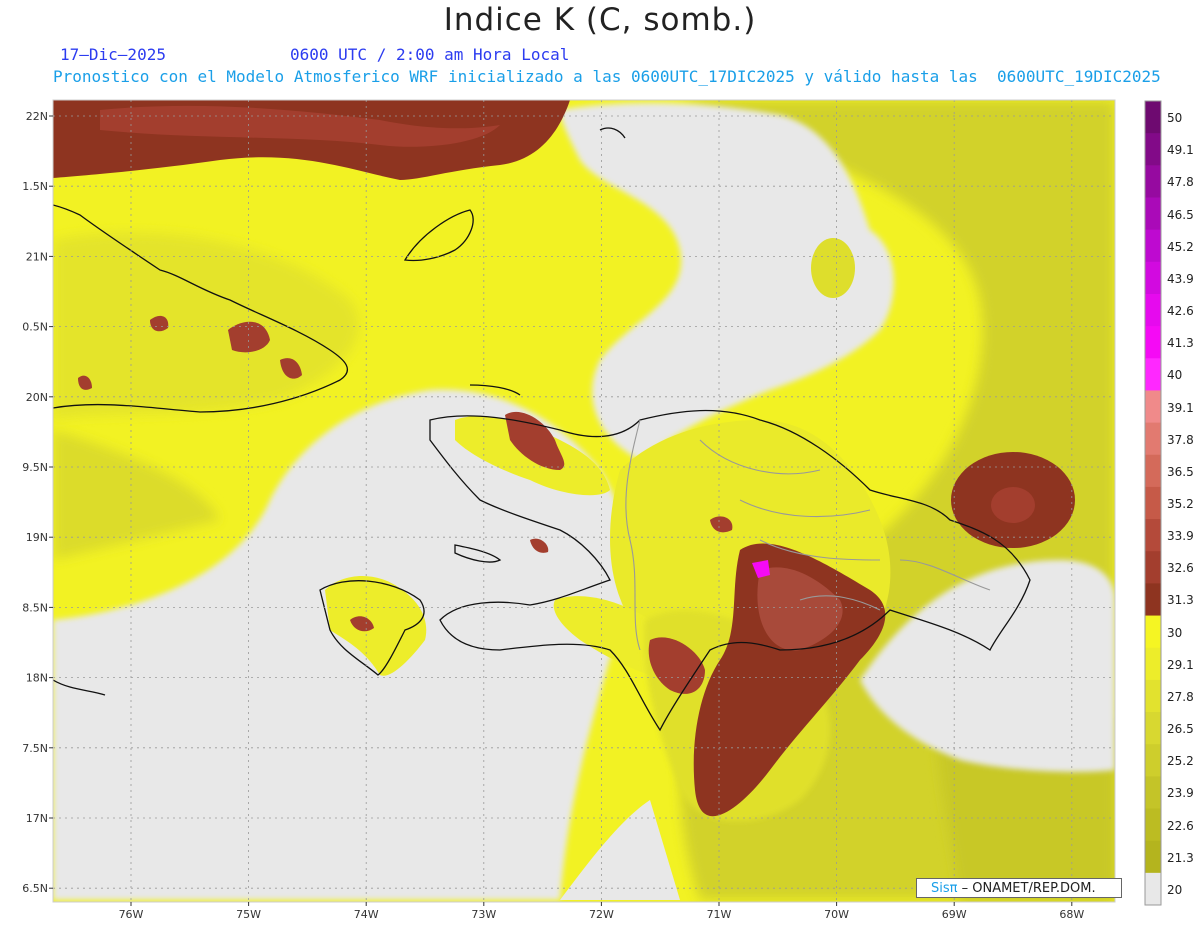 This screenshot has width=1200, height=927. What do you see at coordinates (37, 537) in the screenshot?
I see `lat-label: 19N` at bounding box center [37, 537].